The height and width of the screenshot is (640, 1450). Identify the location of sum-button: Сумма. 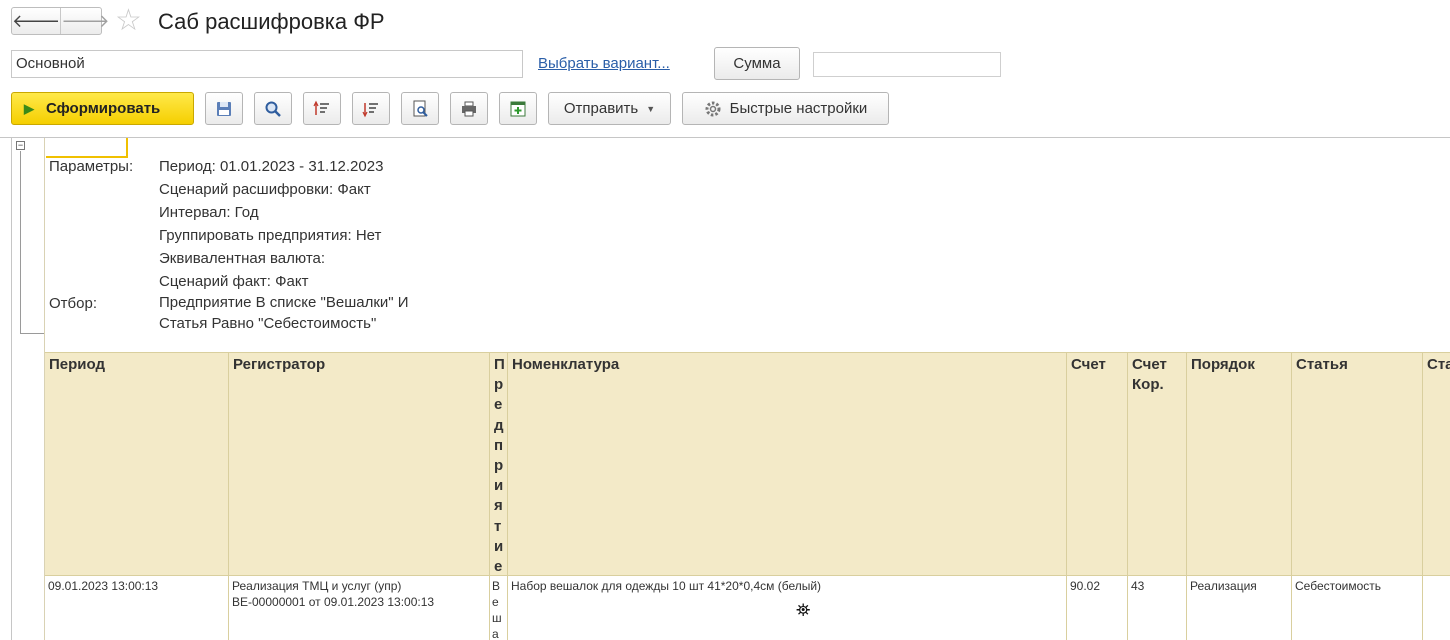
(757, 63).